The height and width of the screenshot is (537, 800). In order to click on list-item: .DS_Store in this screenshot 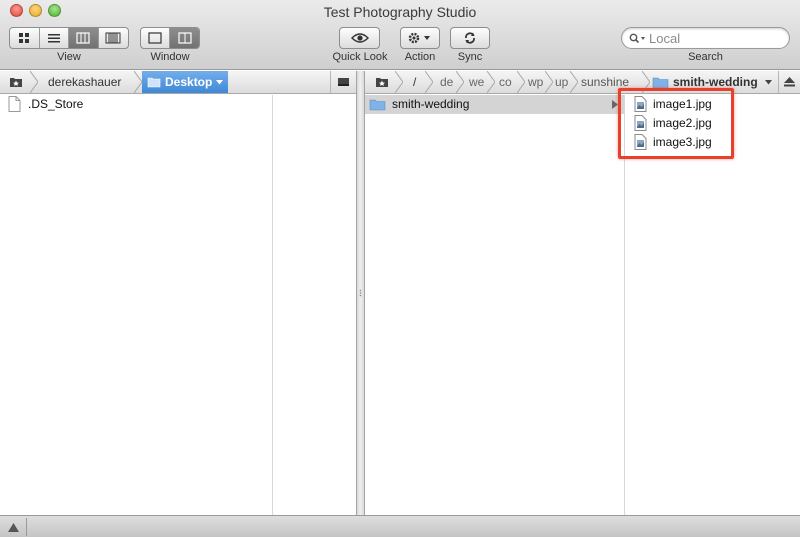, I will do `click(136, 104)`.